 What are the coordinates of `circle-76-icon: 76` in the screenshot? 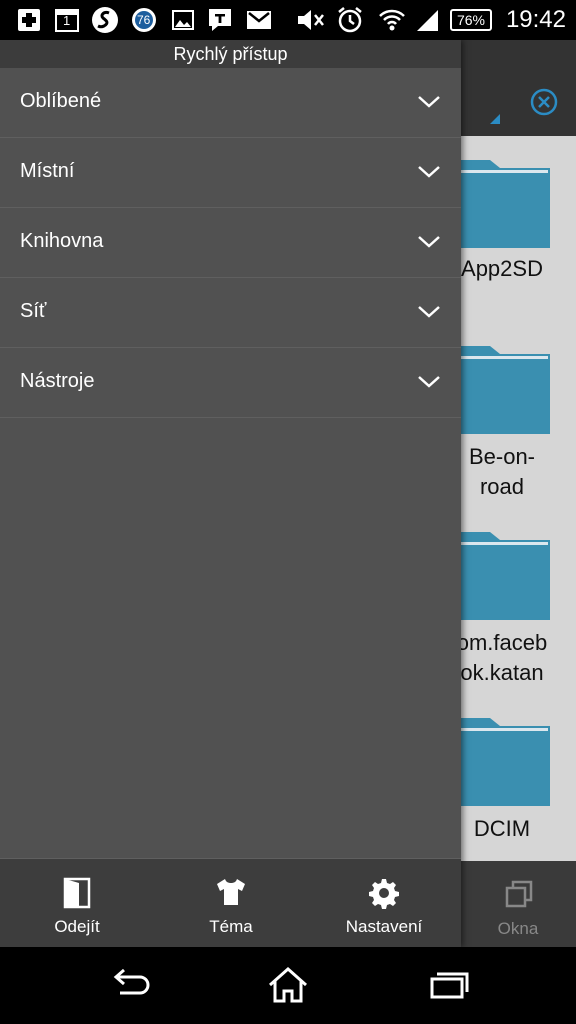 It's located at (144, 20).